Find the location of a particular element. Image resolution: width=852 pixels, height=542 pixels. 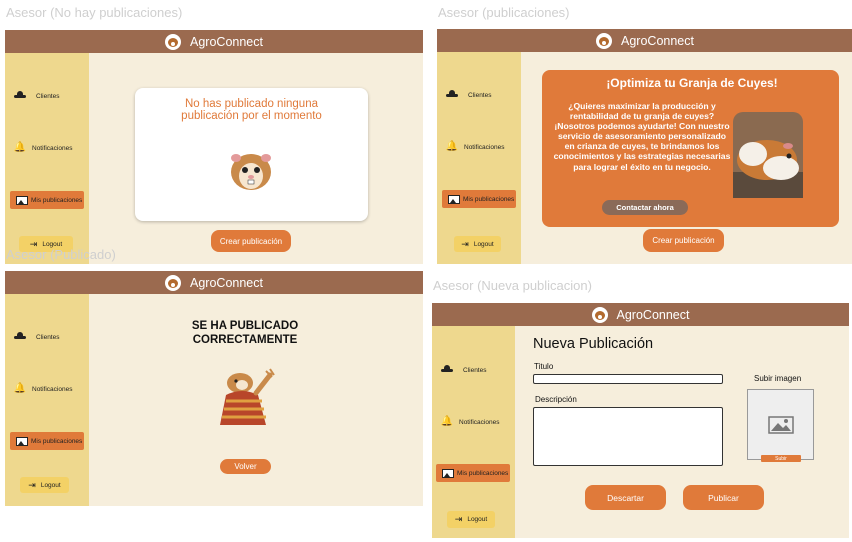

discard-button: Descartar is located at coordinates (625, 497).